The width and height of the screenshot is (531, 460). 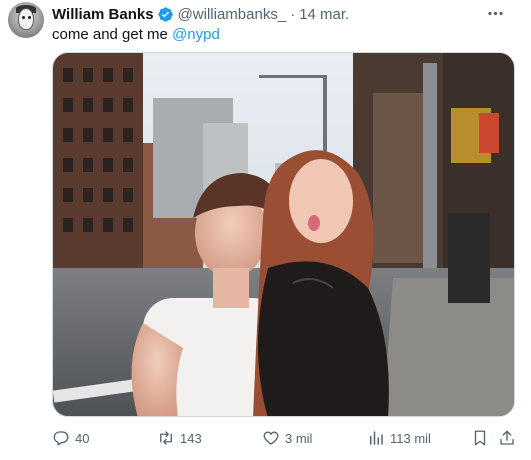 What do you see at coordinates (410, 438) in the screenshot?
I see `views-count: 113 mil` at bounding box center [410, 438].